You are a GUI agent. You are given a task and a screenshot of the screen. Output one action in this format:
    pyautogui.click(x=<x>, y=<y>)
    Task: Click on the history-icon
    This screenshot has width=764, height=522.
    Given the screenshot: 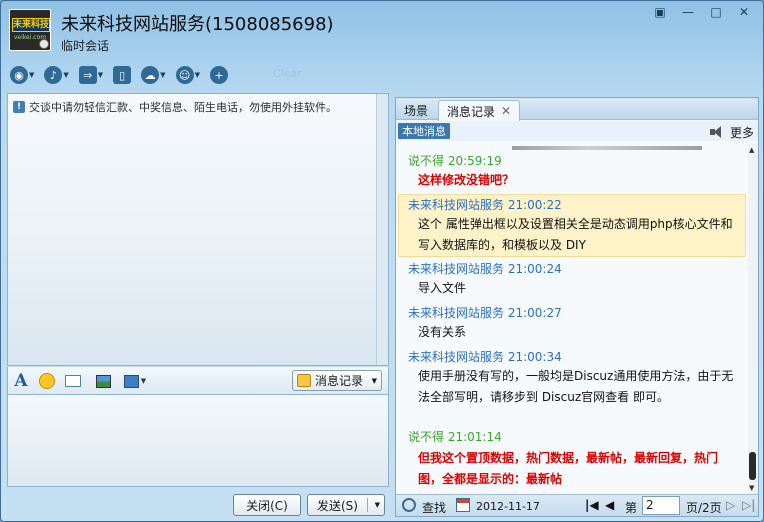 What is the action you would take?
    pyautogui.click(x=304, y=380)
    